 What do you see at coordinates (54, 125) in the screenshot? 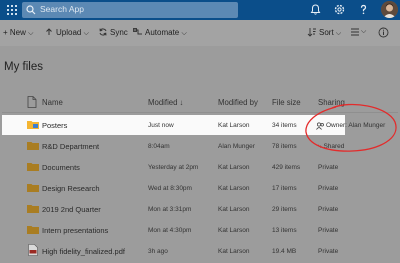
I see `file-name: Posters` at bounding box center [54, 125].